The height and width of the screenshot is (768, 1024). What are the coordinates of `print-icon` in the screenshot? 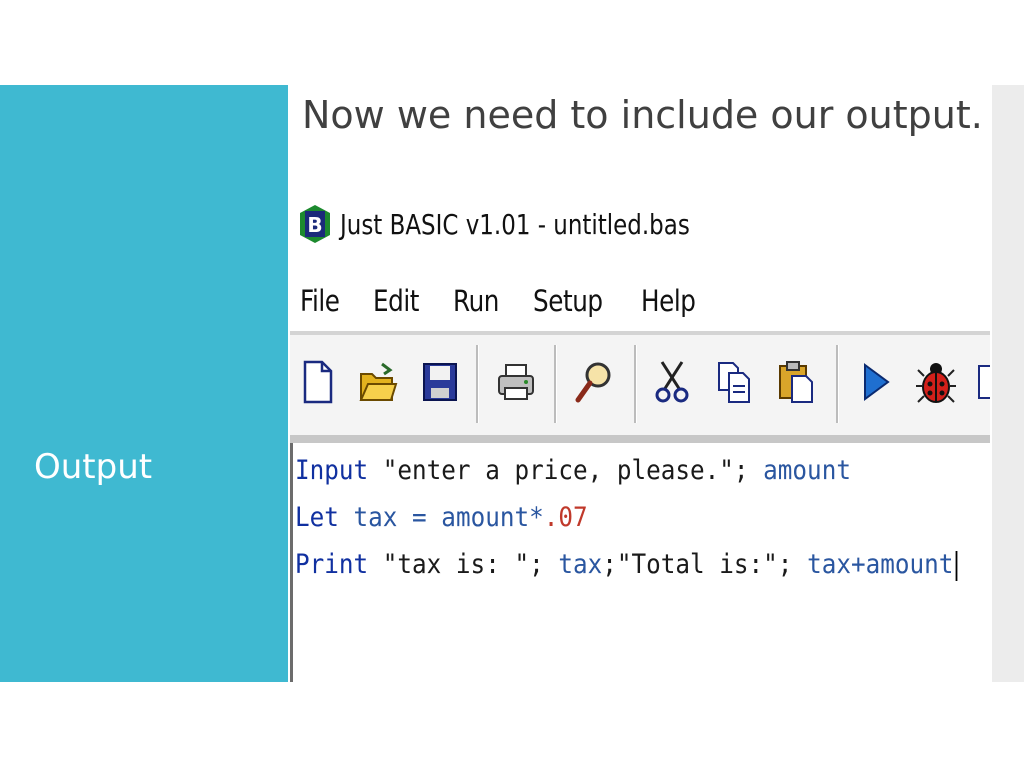 It's located at (516, 382).